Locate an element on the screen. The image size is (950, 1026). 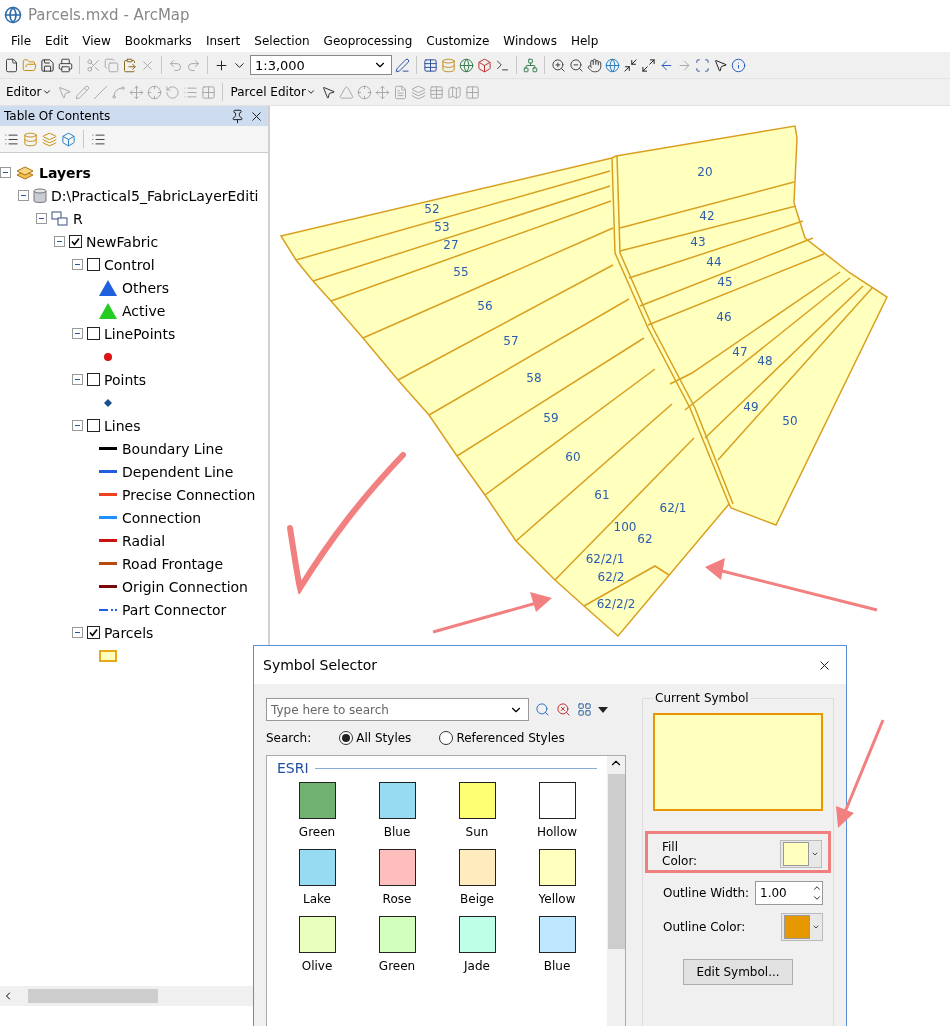
editor-menu: Editor is located at coordinates (29, 92).